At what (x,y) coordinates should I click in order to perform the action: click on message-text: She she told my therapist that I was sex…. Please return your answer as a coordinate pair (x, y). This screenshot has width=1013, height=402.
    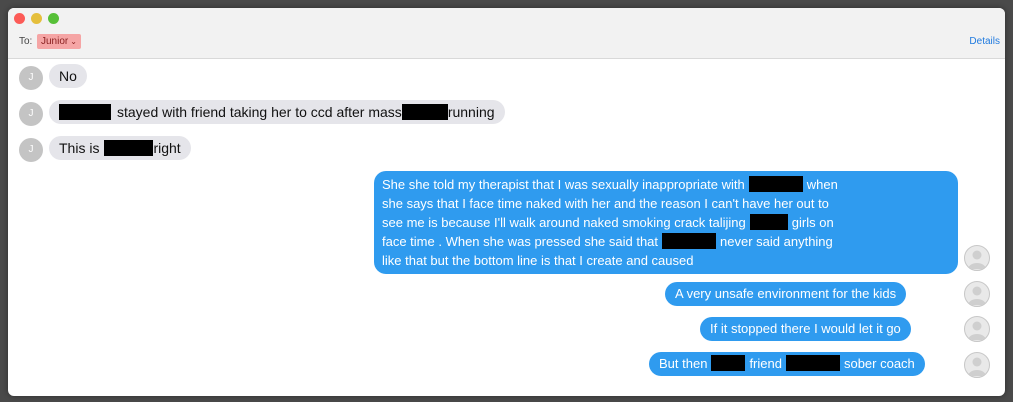
    Looking at the image, I should click on (563, 184).